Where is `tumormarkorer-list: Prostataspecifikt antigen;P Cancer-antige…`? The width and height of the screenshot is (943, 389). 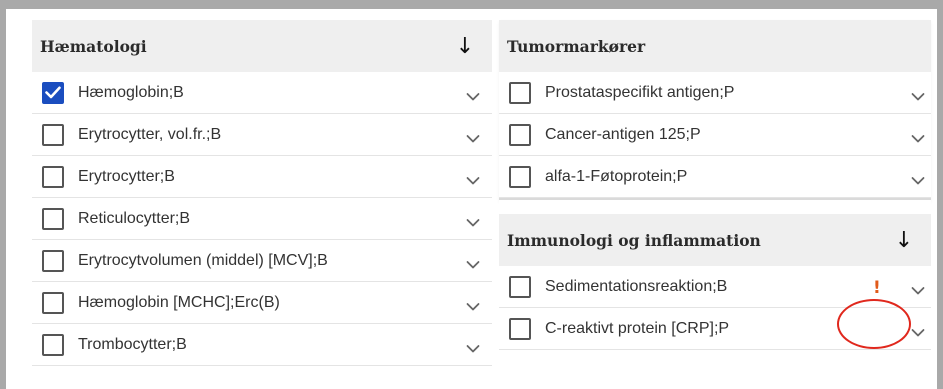 tumormarkorer-list: Prostataspecifikt antigen;P Cancer-antige… is located at coordinates (715, 135).